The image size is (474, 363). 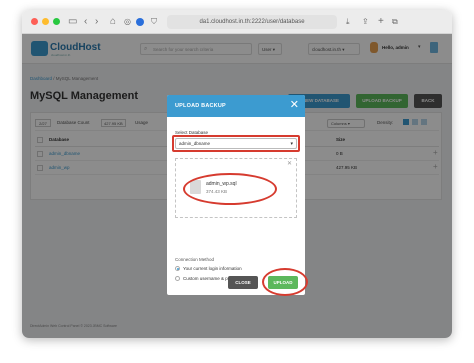 I want to click on extension-icon, so click(x=140, y=22).